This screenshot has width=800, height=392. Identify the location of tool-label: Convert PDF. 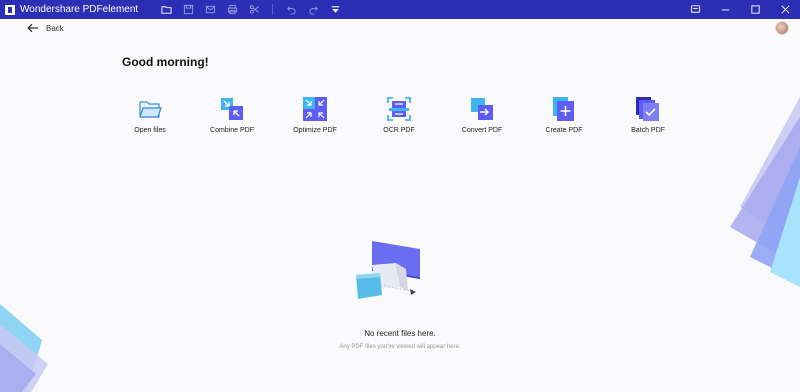
(482, 130).